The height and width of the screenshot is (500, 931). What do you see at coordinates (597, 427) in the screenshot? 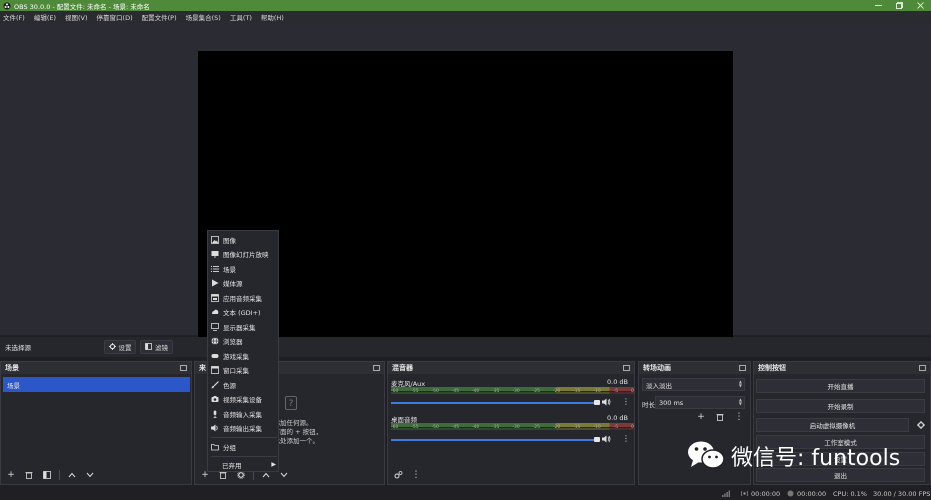
I see `meter-tick-label: -10` at bounding box center [597, 427].